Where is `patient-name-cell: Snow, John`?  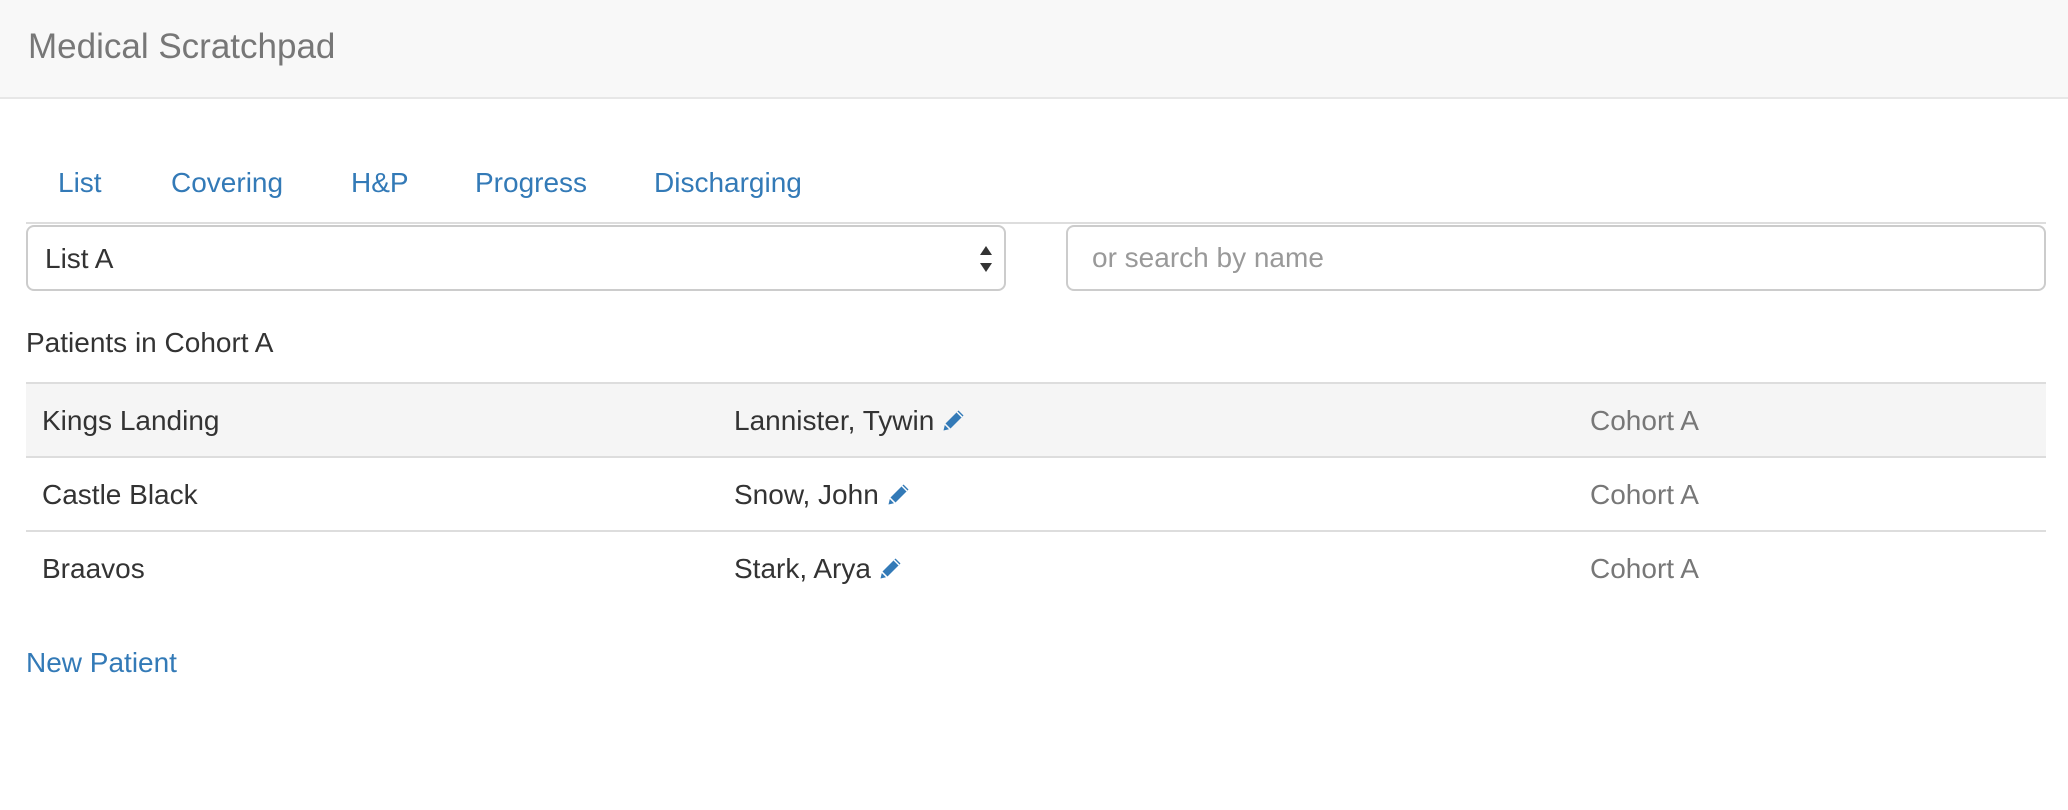
patient-name-cell: Snow, John is located at coordinates (822, 495).